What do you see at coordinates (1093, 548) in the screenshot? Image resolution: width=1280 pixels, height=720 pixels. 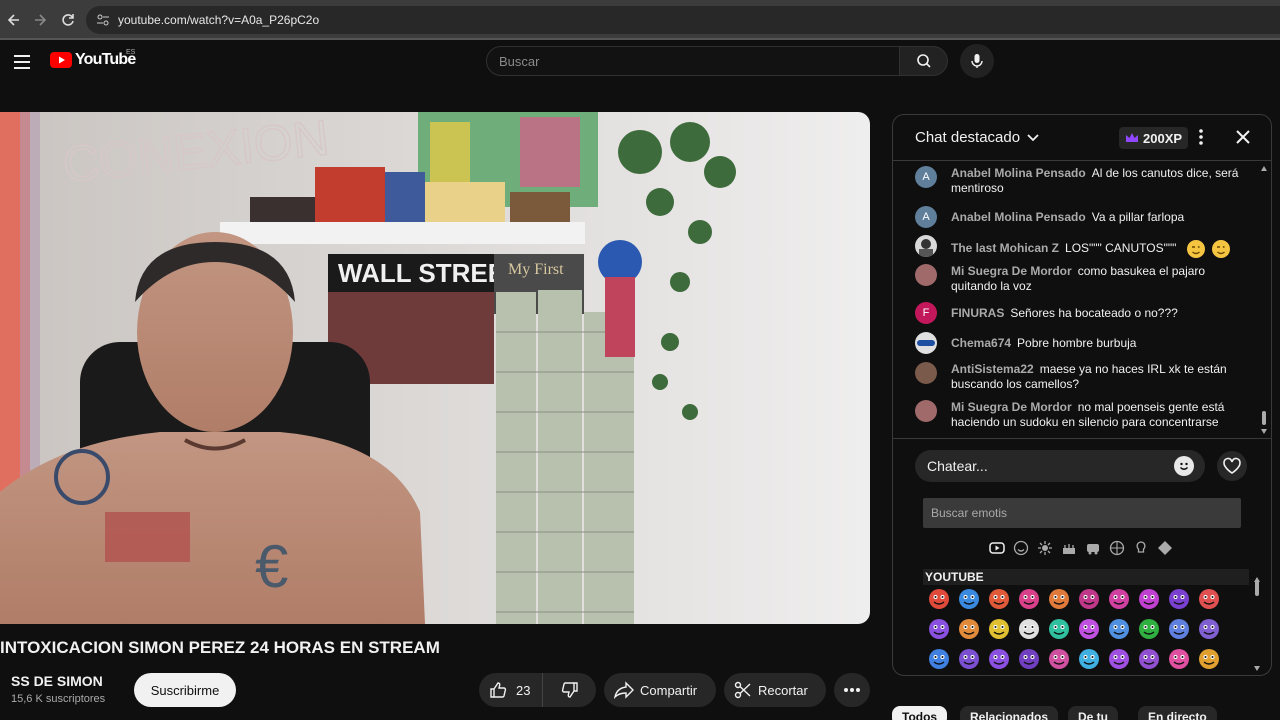 I see `travel-category-icon` at bounding box center [1093, 548].